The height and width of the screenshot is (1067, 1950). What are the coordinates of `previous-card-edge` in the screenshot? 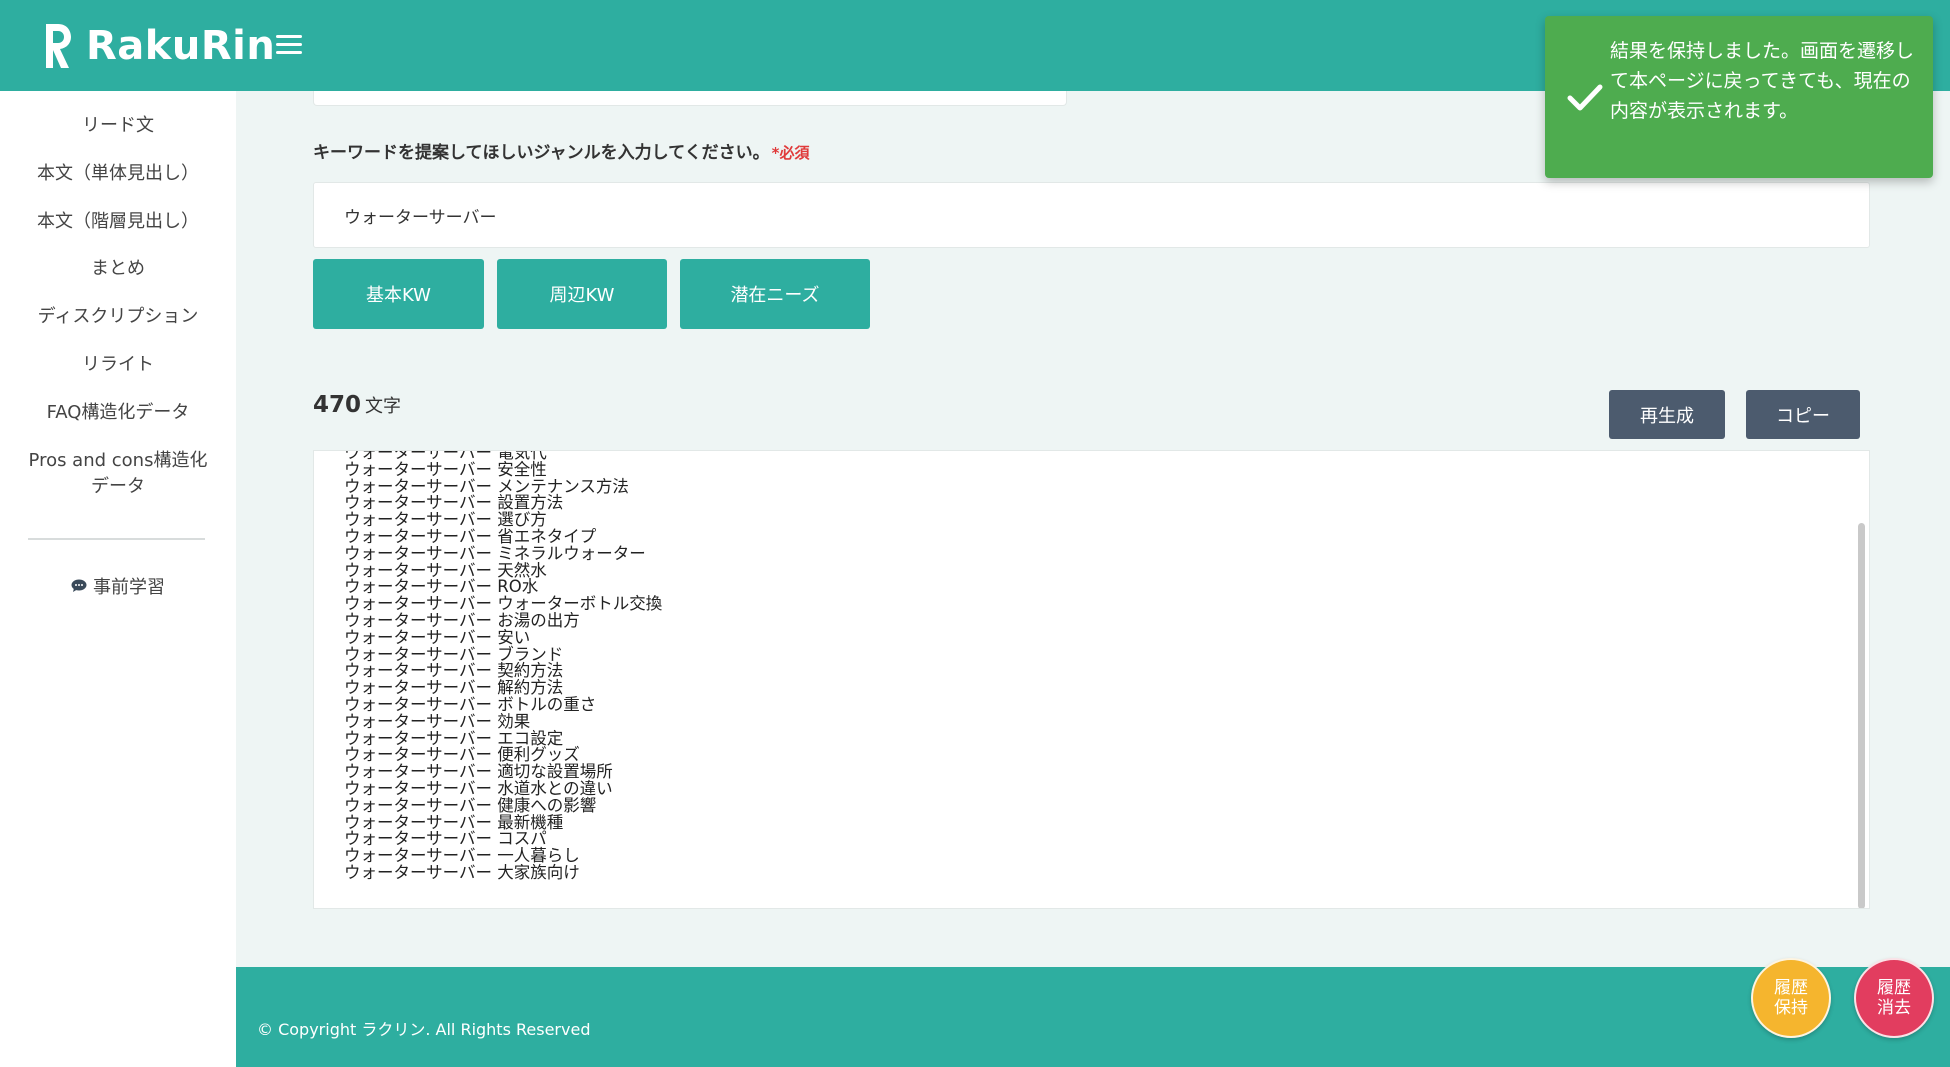 It's located at (690, 98).